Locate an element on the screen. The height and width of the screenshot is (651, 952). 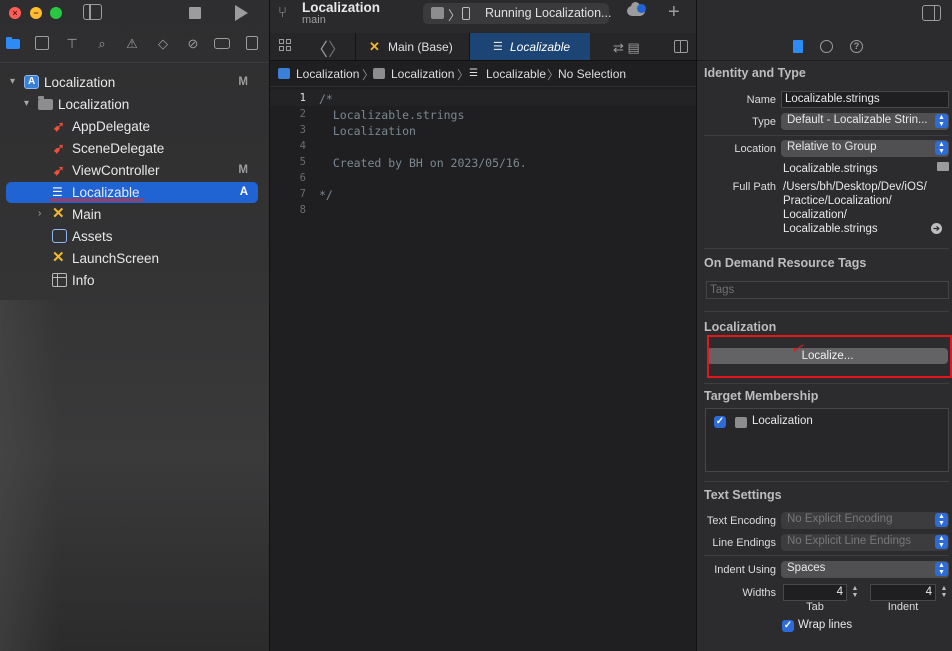
tree-item-scenedelegate: ➹ SceneDelegate is located at coordinates (132, 148).